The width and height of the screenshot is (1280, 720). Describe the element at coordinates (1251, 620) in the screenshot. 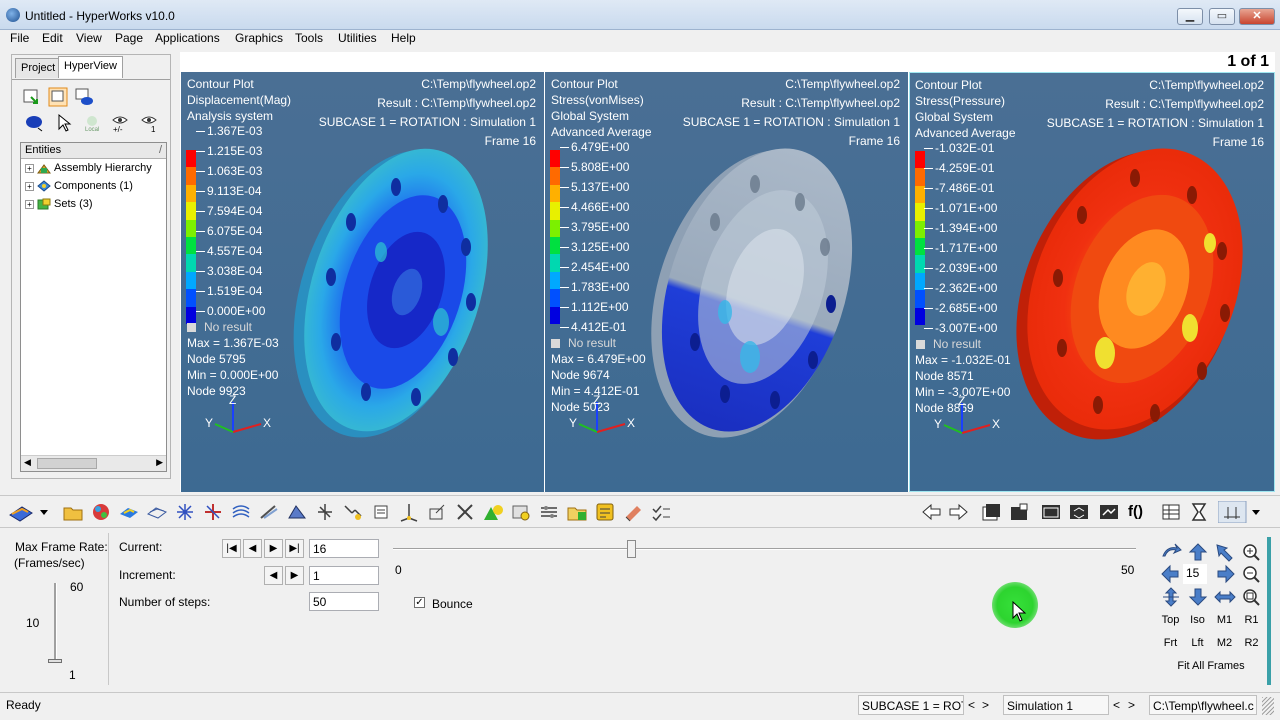

I see `view-r1-button: R1` at that location.